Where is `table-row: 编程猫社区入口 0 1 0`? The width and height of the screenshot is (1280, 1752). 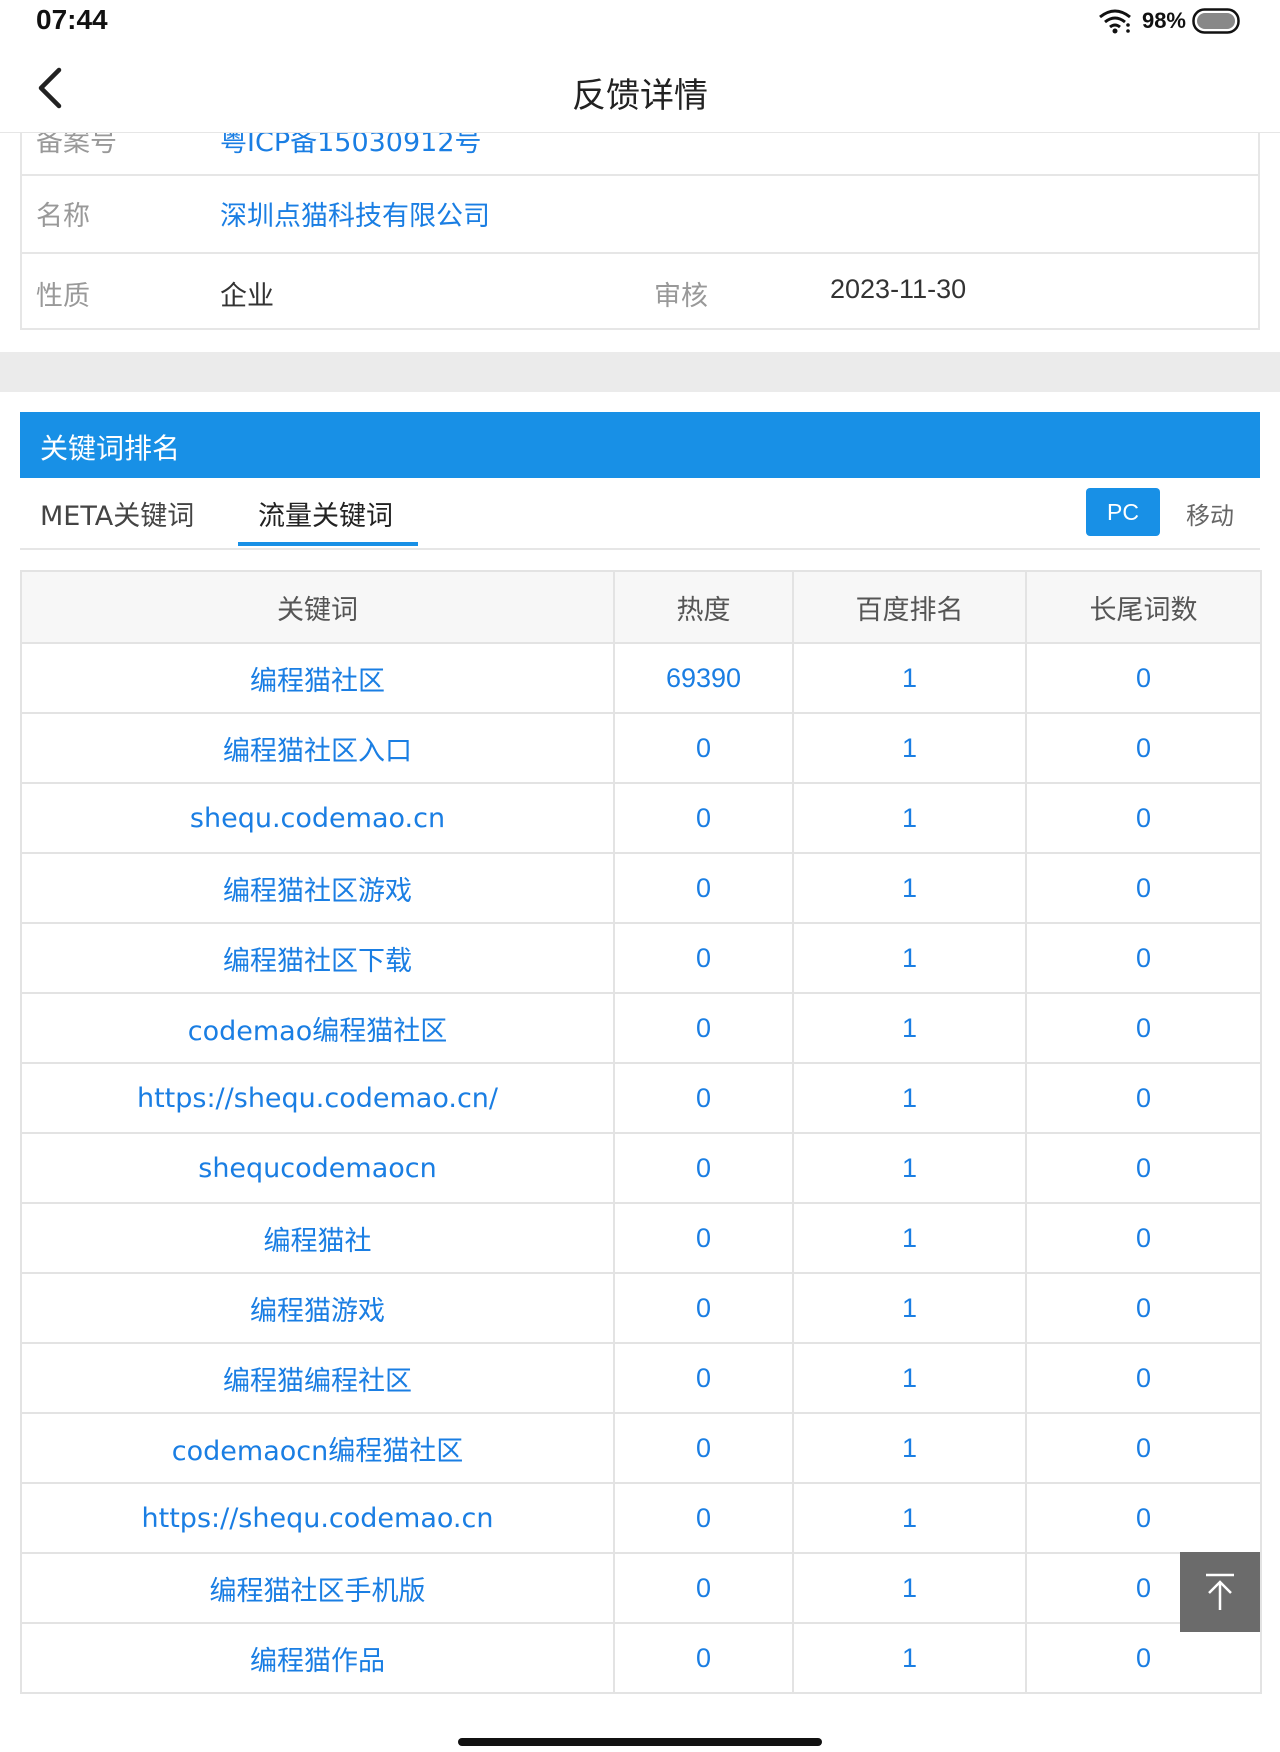
table-row: 编程猫社区入口 0 1 0 is located at coordinates (641, 748).